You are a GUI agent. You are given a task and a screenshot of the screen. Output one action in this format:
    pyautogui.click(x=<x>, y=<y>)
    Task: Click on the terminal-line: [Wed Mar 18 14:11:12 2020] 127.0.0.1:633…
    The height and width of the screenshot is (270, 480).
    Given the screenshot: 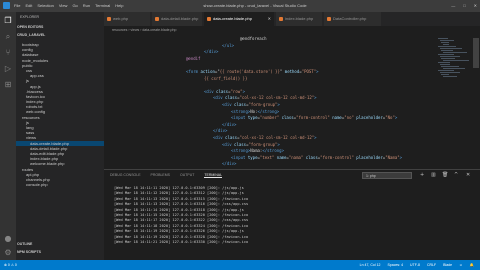 What is the action you would take?
    pyautogui.click(x=179, y=193)
    